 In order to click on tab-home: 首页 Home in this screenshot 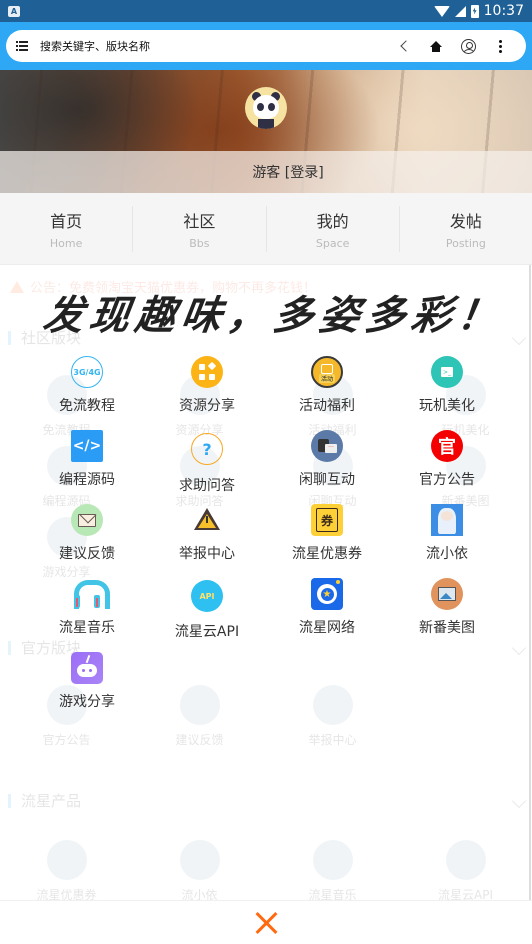, I will do `click(67, 228)`.